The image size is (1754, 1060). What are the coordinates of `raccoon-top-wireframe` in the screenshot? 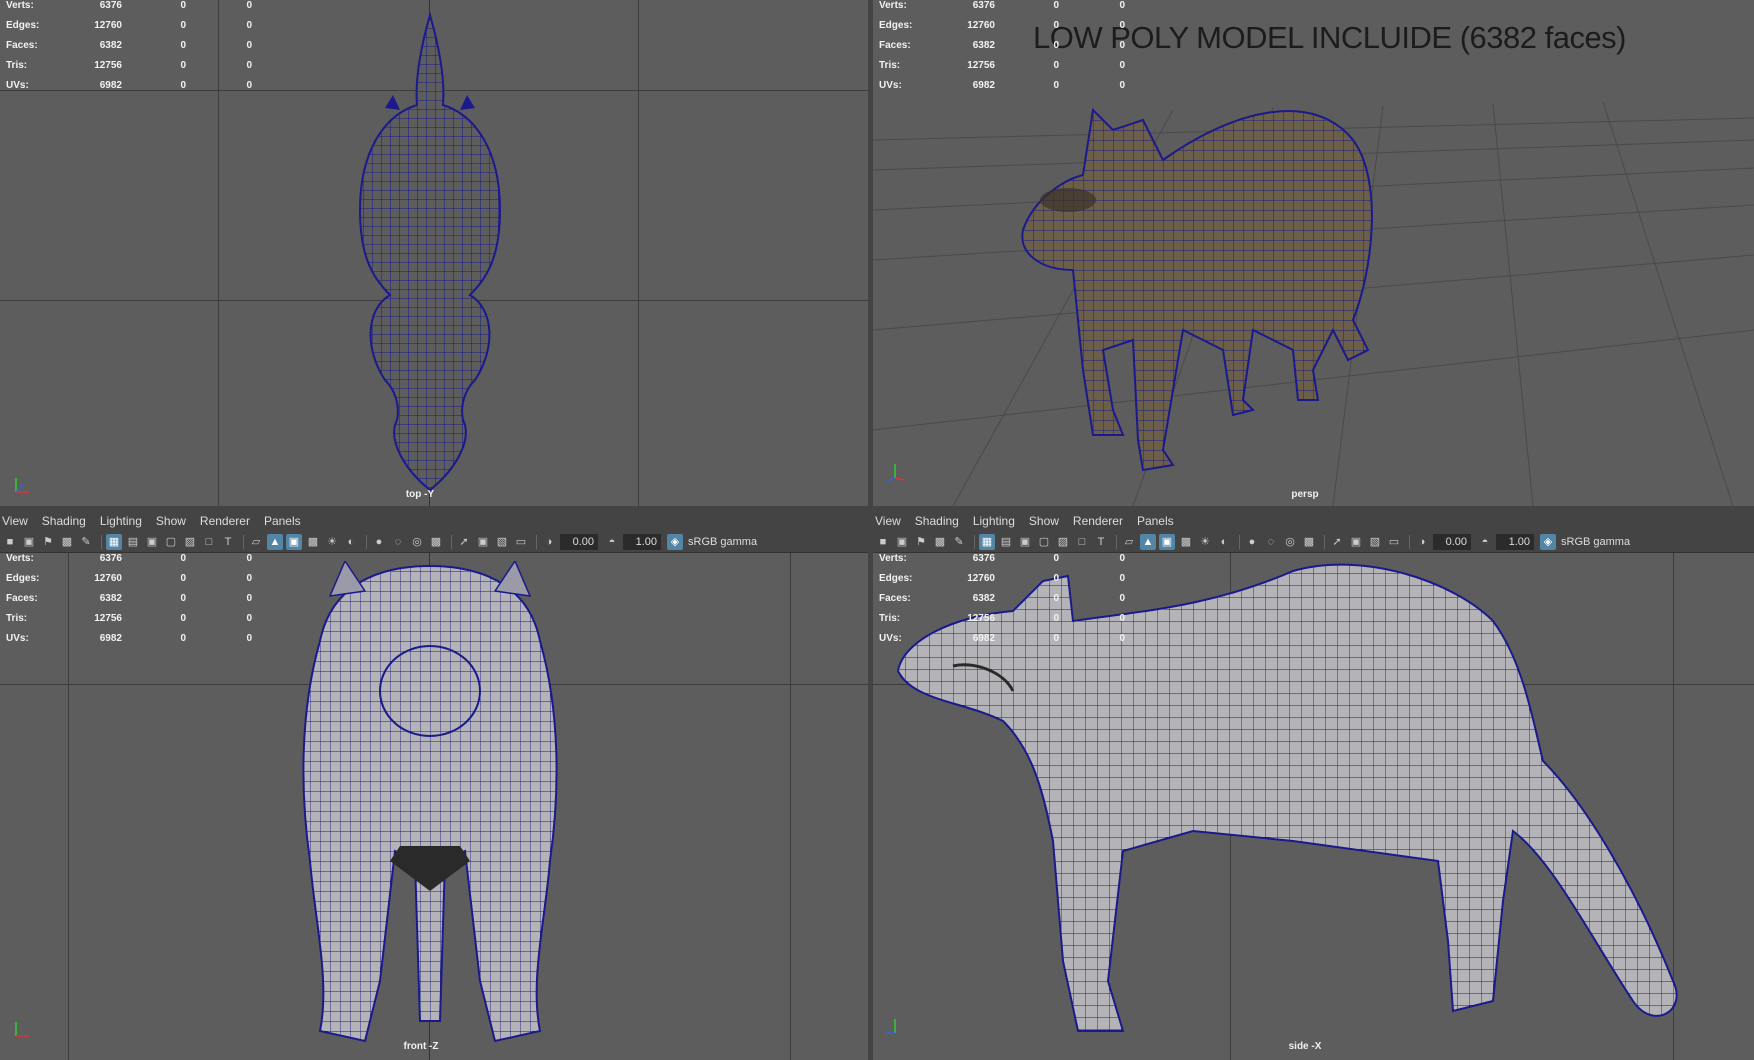 It's located at (430, 255).